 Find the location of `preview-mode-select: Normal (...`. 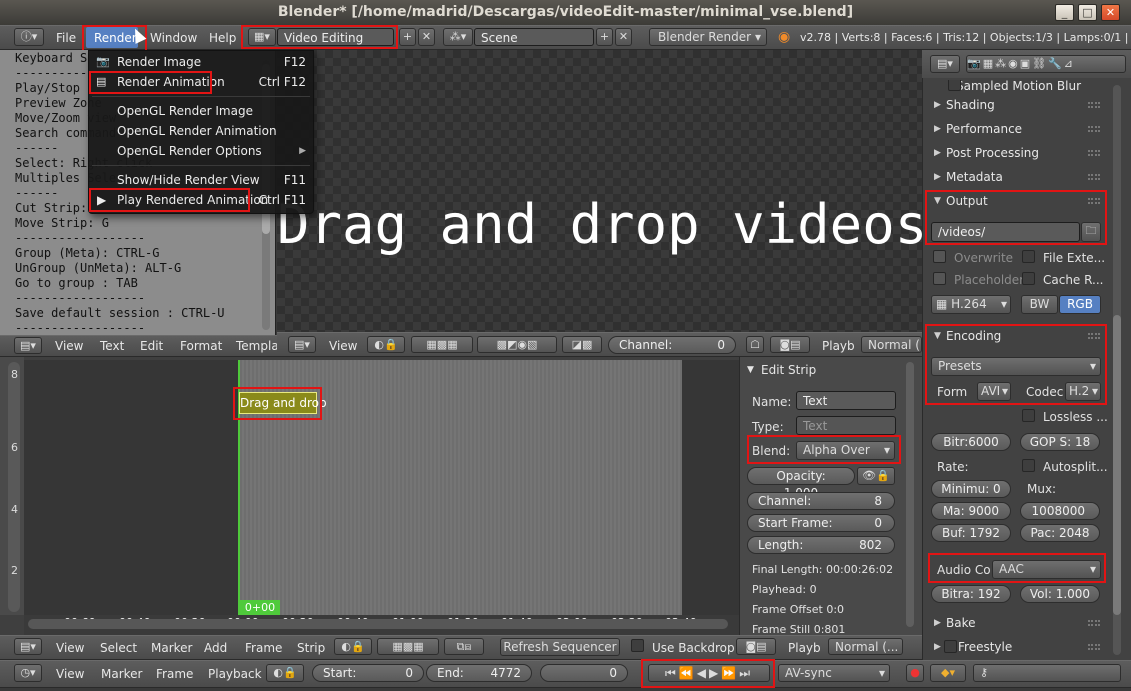

preview-mode-select: Normal (... is located at coordinates (891, 344).